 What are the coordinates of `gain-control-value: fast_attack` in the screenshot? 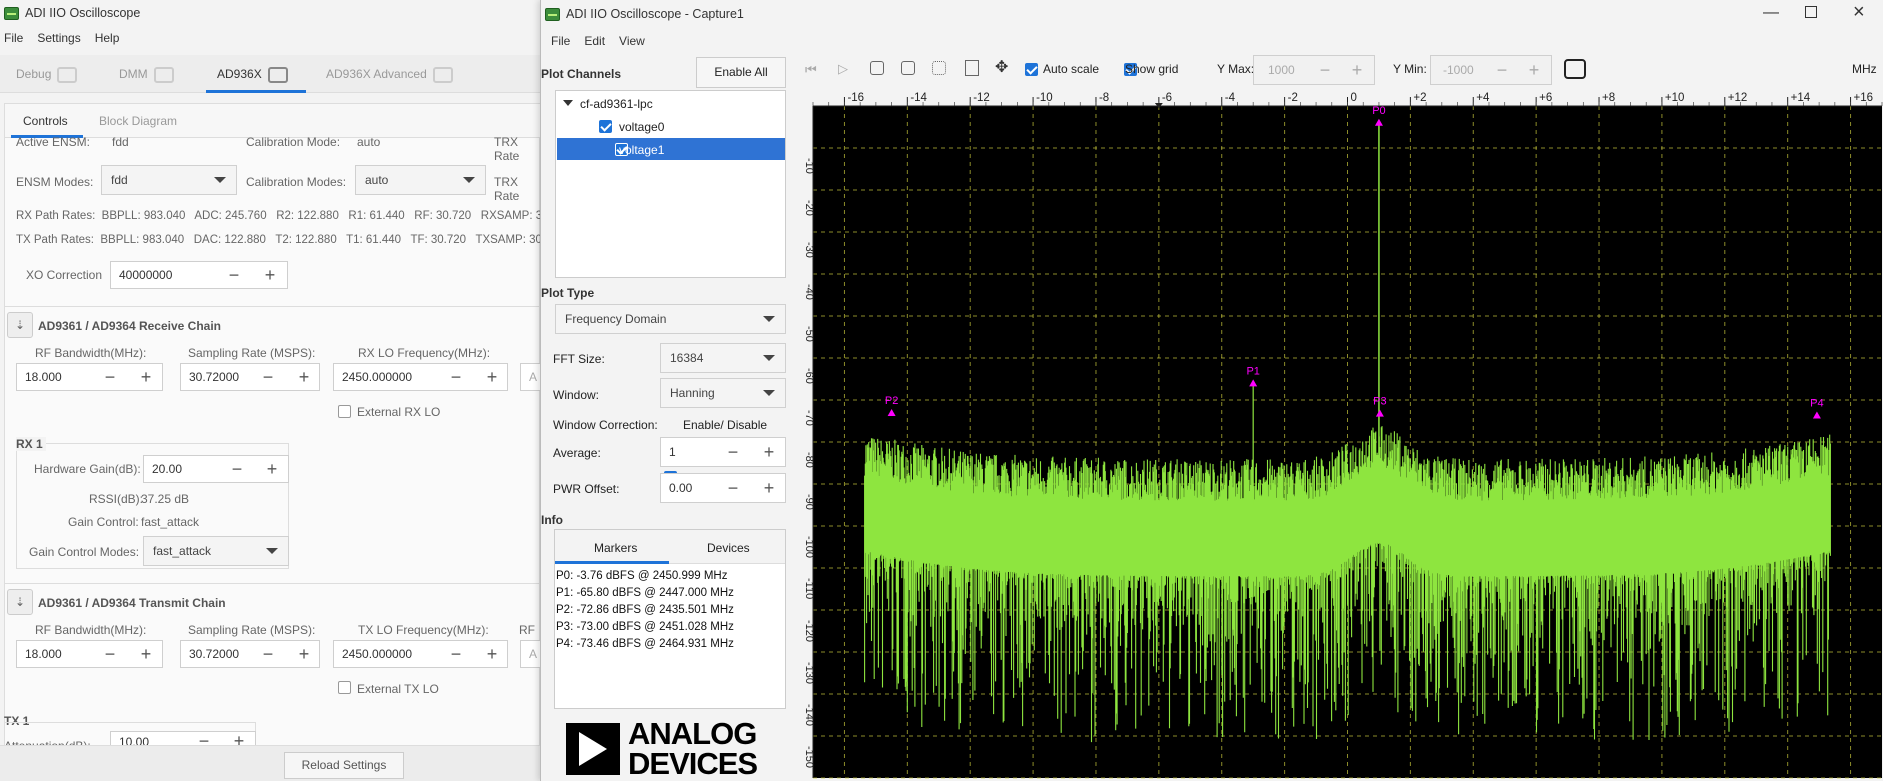 It's located at (170, 522).